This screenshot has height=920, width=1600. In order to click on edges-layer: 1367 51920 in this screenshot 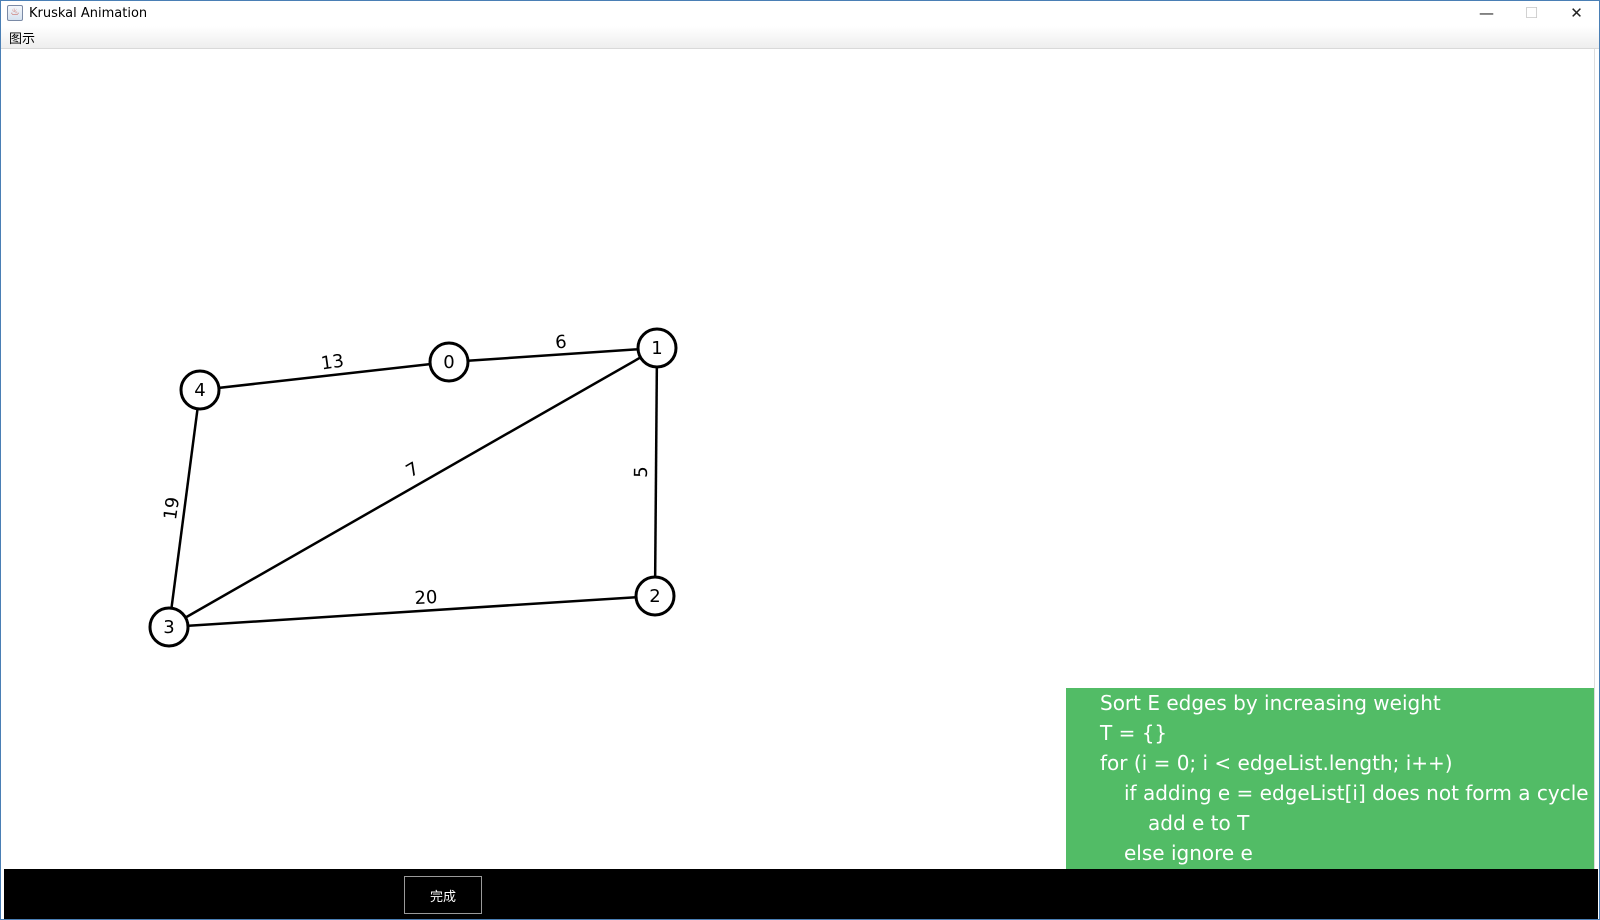, I will do `click(409, 480)`.